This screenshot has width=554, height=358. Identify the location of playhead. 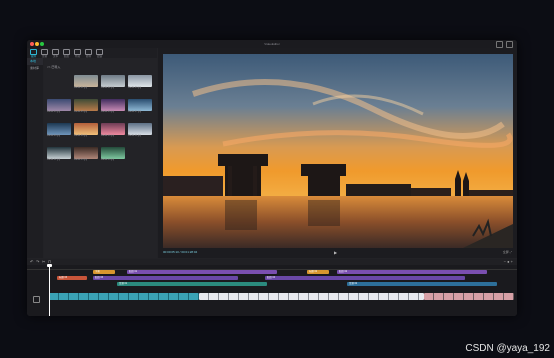
(49, 290).